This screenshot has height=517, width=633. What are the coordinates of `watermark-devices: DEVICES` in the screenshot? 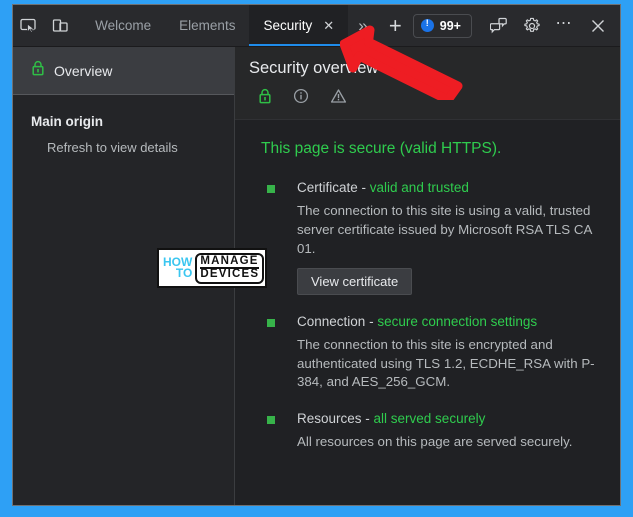 It's located at (230, 274).